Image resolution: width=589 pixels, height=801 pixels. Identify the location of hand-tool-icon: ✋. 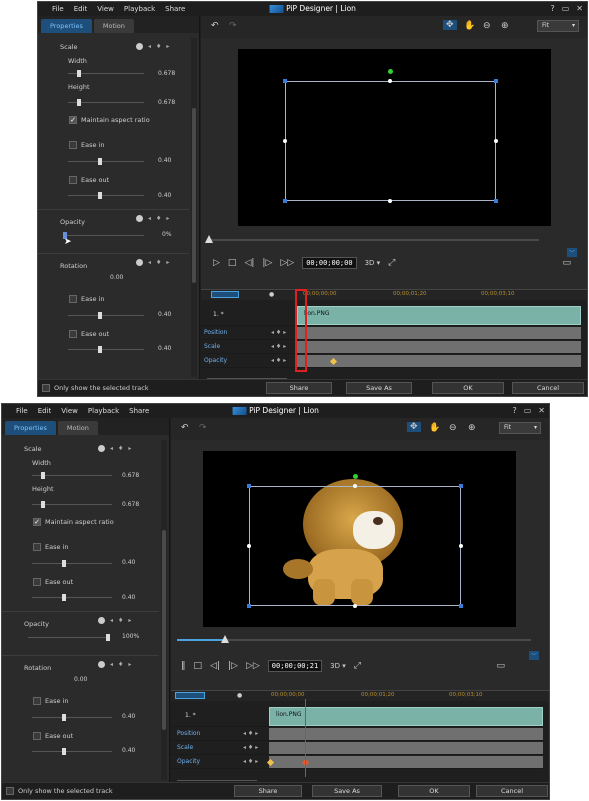
(469, 26).